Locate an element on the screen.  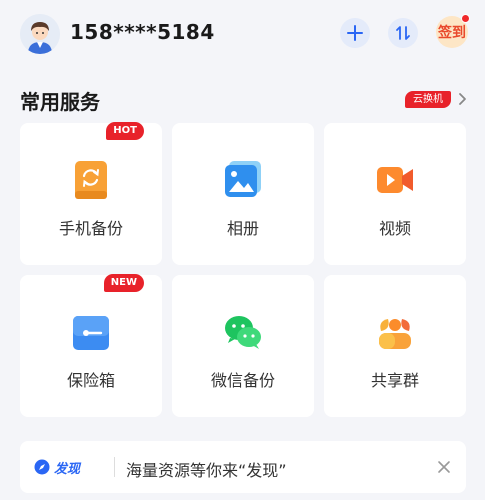
hot-badge: HOT is located at coordinates (125, 131).